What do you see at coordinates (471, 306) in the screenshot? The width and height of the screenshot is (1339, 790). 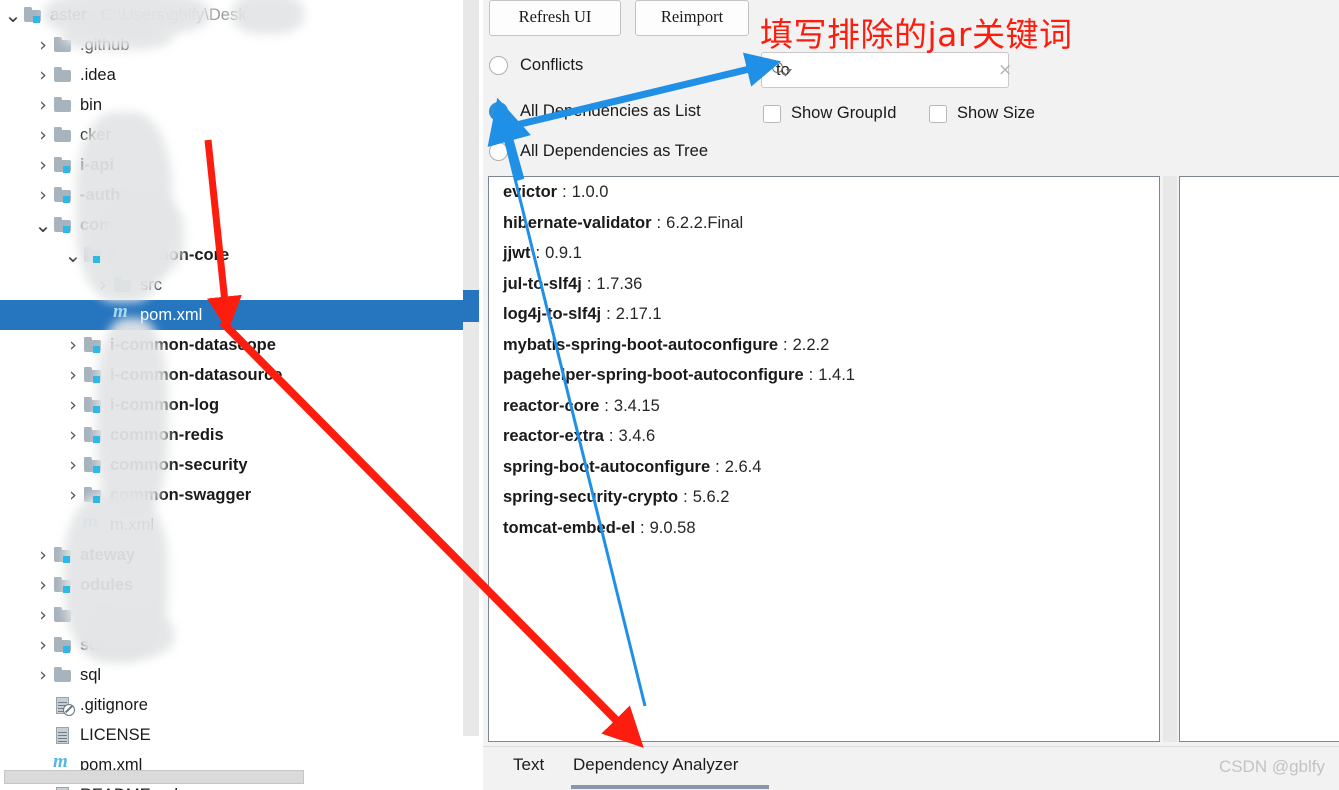 I see `tree-scrollbar-thumb` at bounding box center [471, 306].